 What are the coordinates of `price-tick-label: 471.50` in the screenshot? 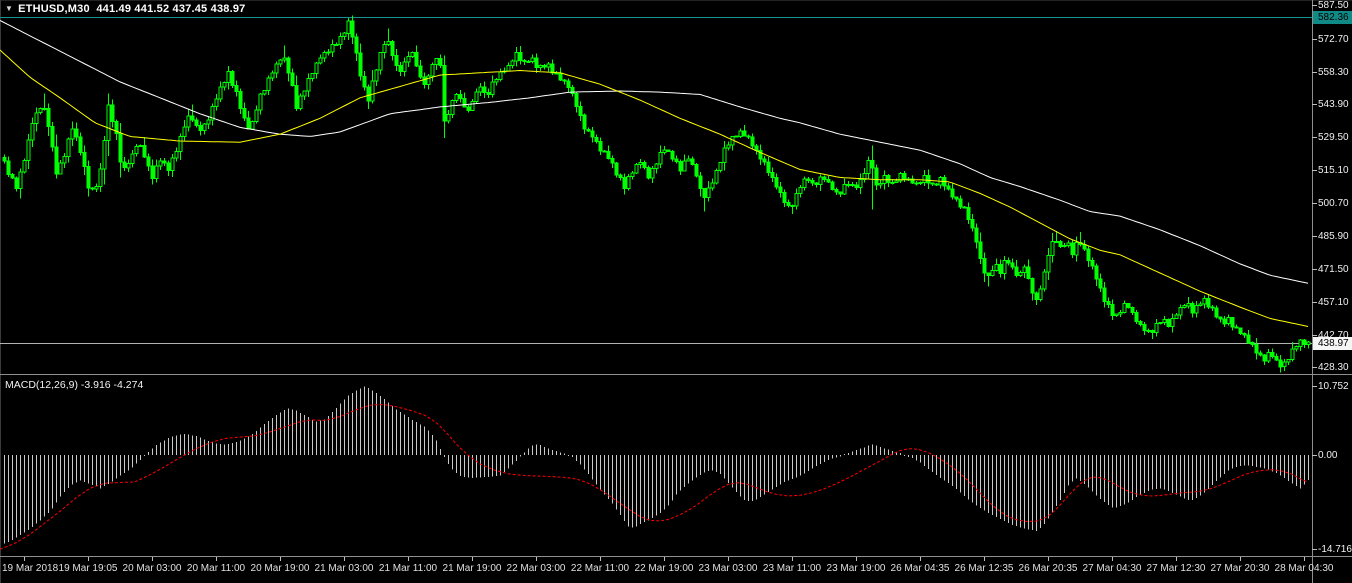 It's located at (1333, 270).